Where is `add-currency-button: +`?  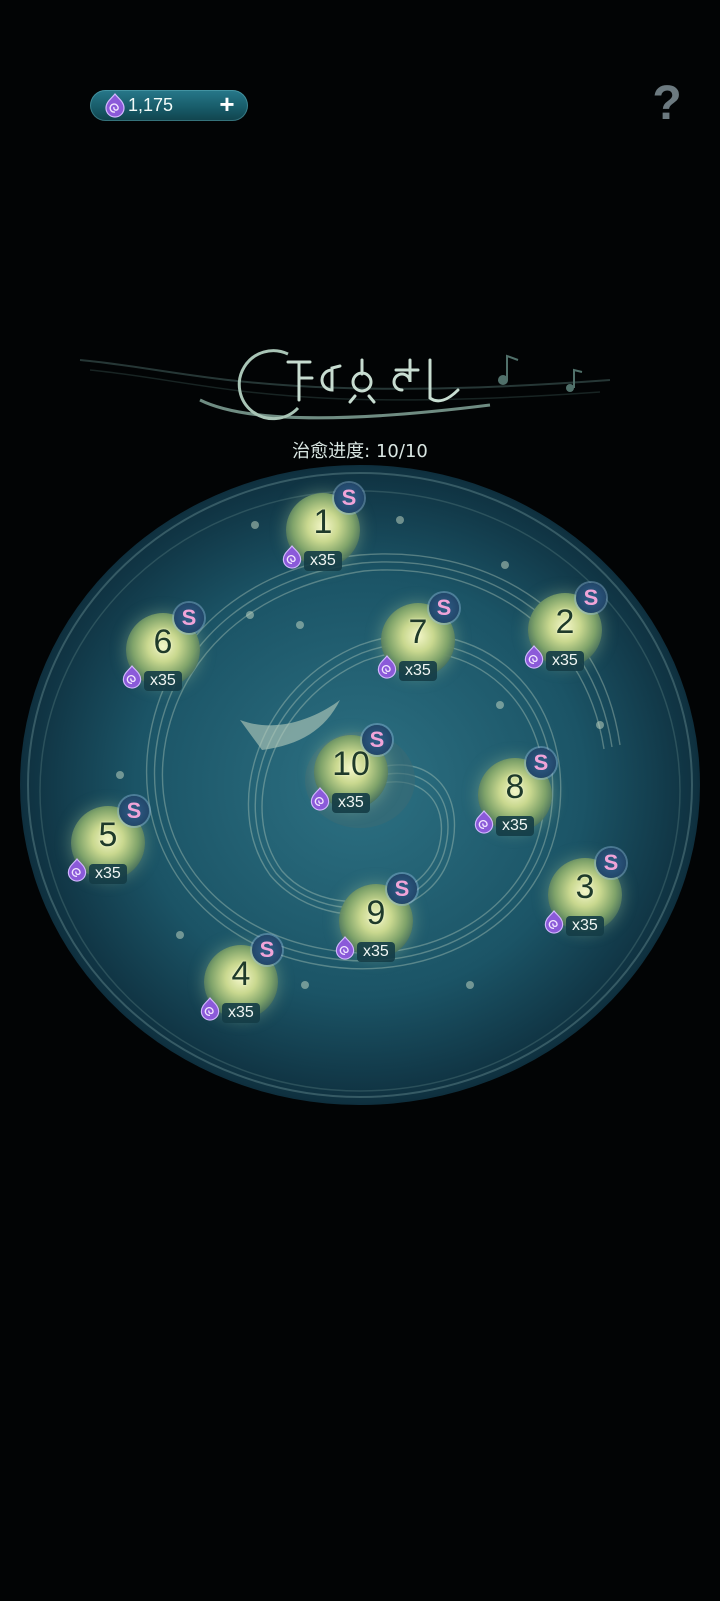 add-currency-button: + is located at coordinates (227, 104).